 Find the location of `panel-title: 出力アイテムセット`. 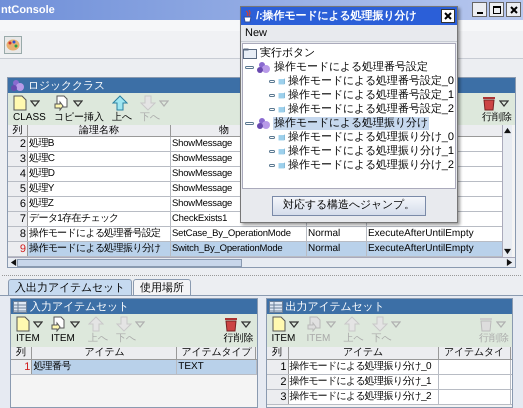

panel-title: 出力アイテムセット is located at coordinates (335, 307).